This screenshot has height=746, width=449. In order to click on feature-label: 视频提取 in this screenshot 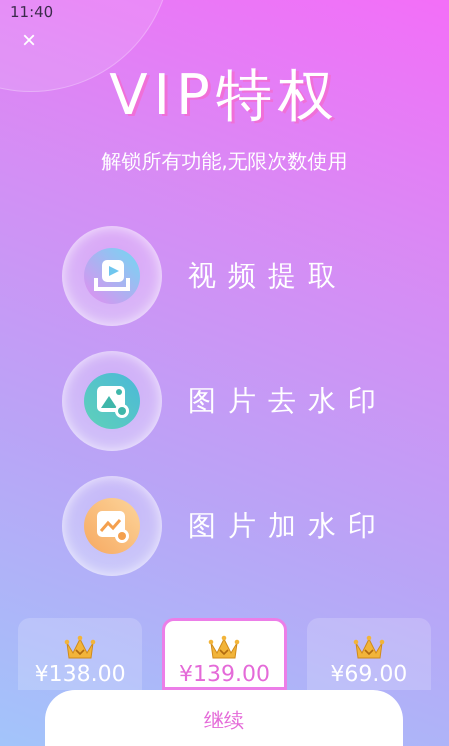, I will do `click(268, 276)`.